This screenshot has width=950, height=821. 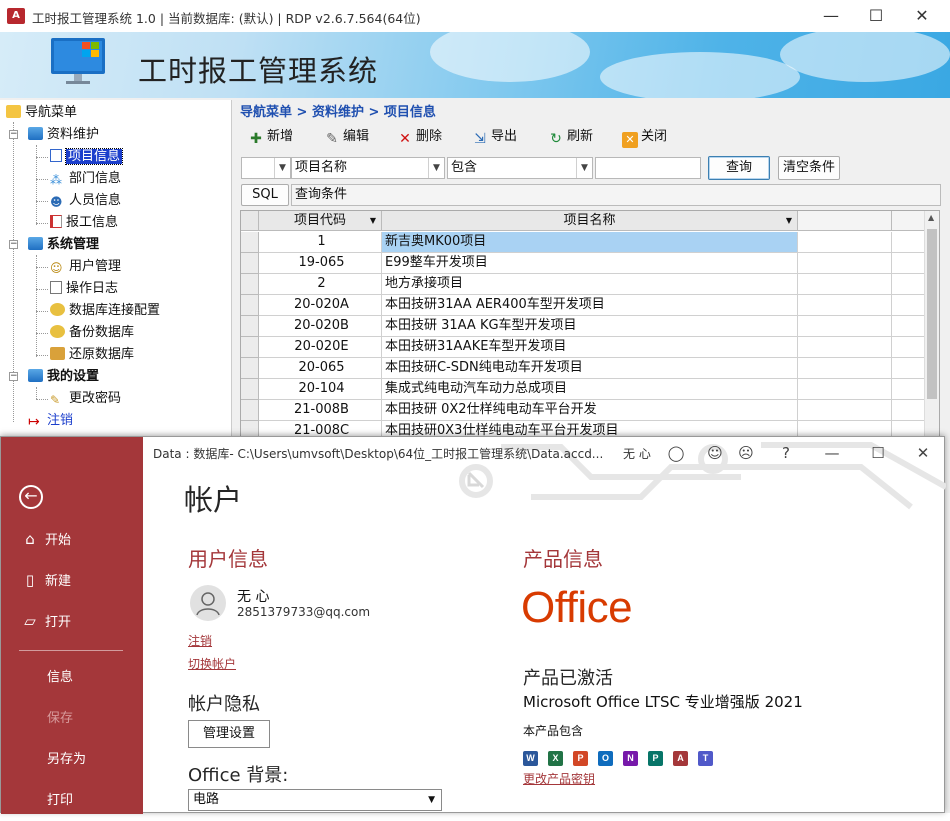 I want to click on cell-project-code: 1, so click(x=320, y=242).